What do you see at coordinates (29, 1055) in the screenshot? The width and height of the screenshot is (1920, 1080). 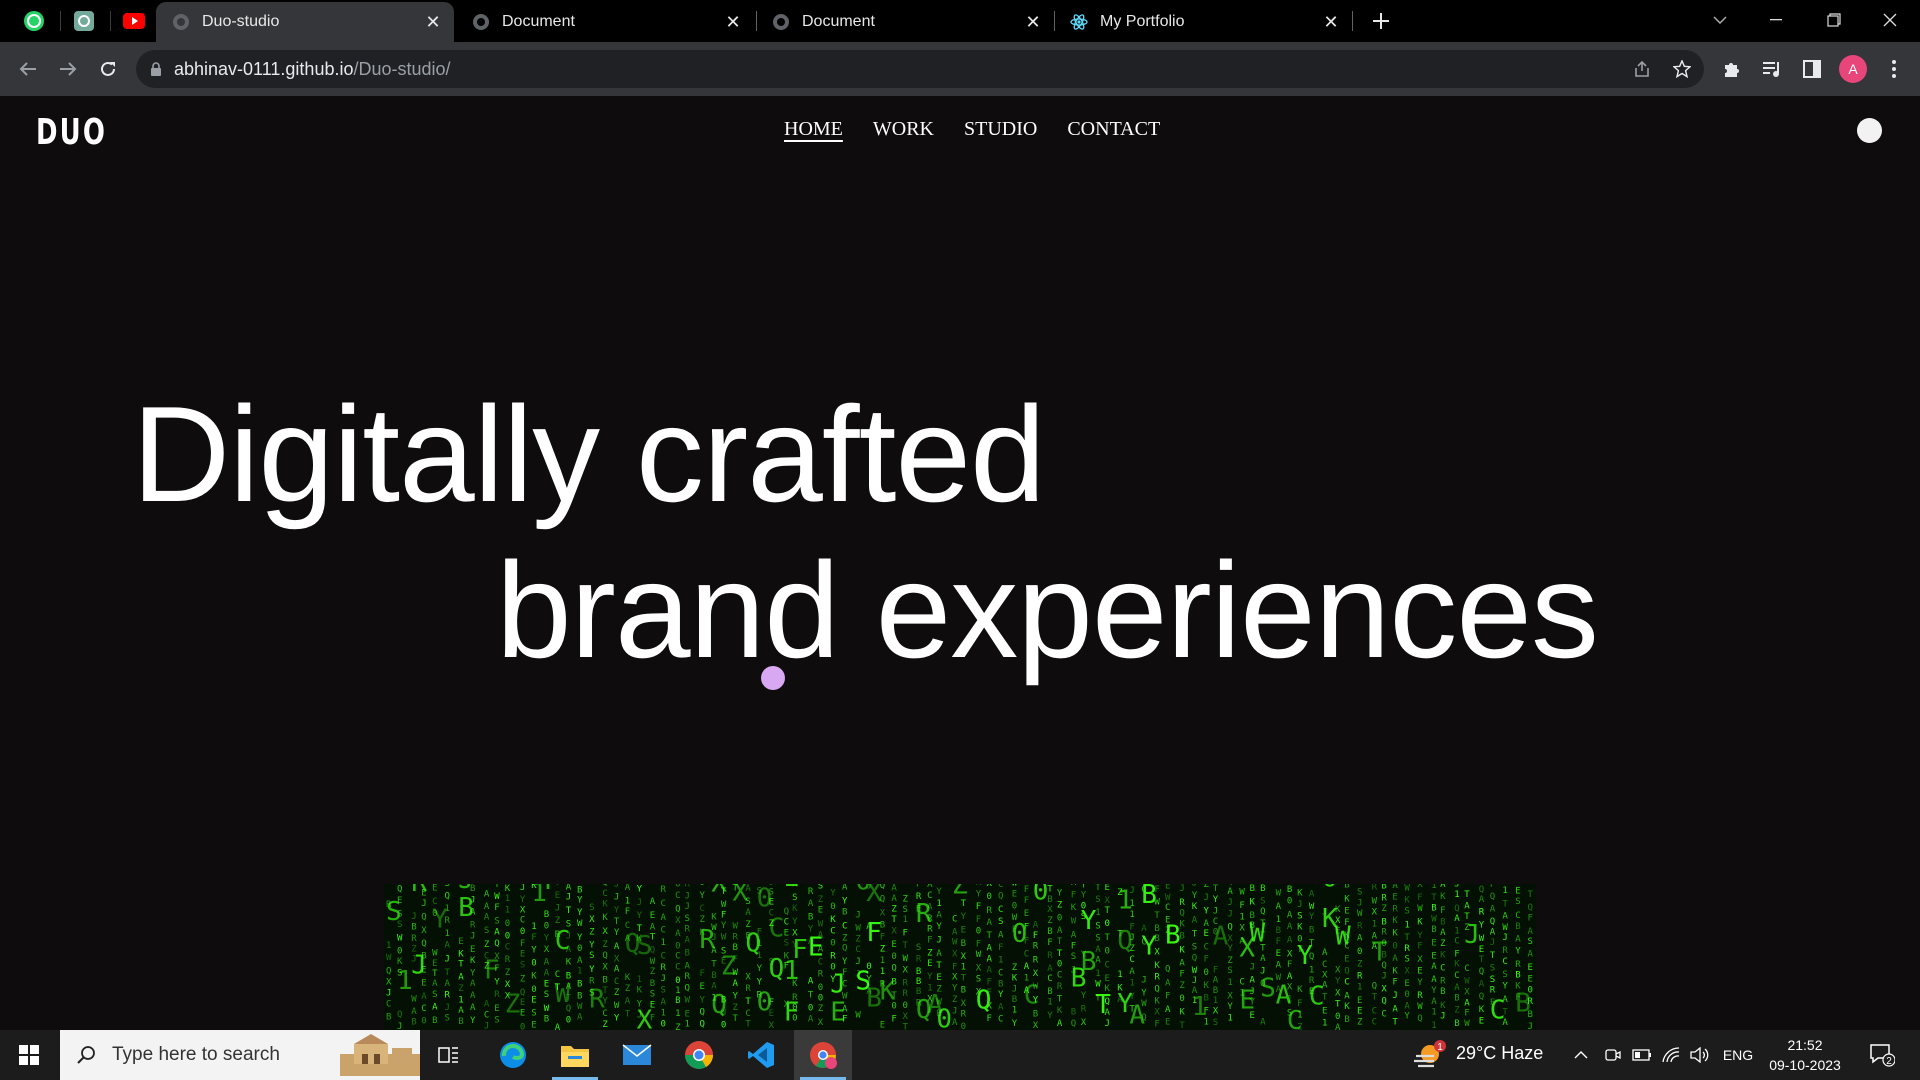 I see `start-button` at bounding box center [29, 1055].